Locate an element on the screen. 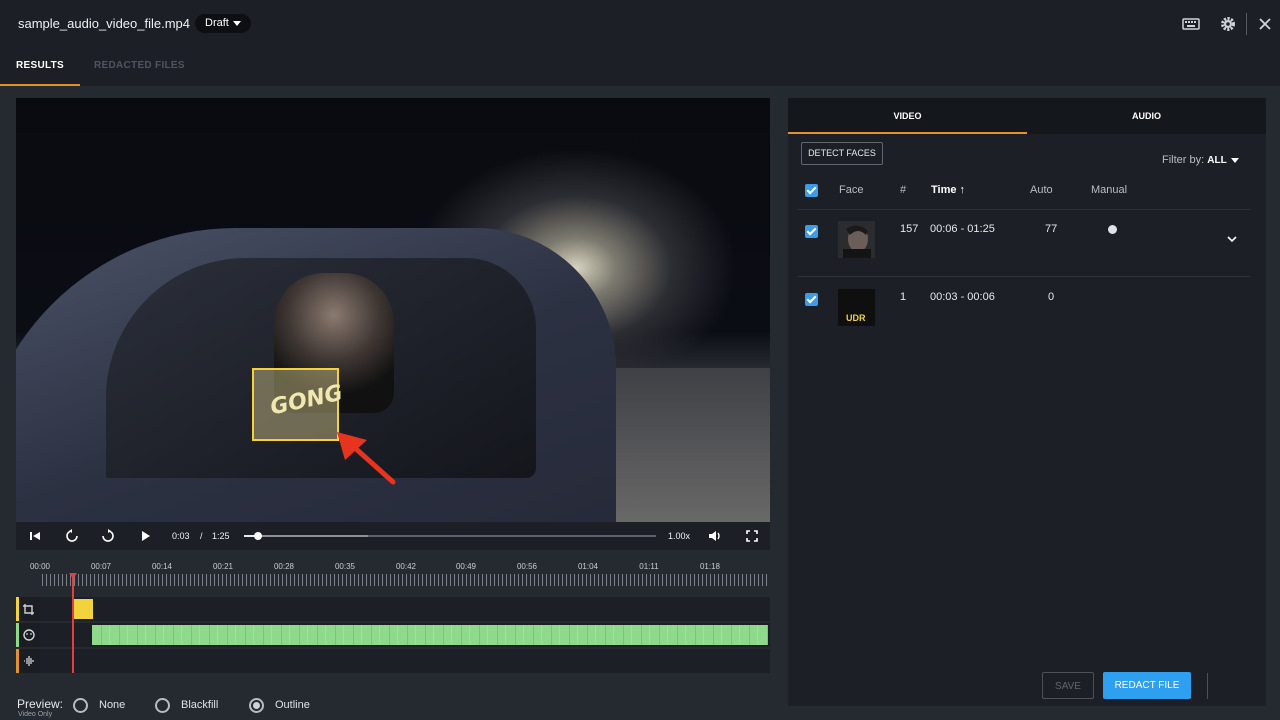 This screenshot has width=1280, height=720. tick-label: 00:21 is located at coordinates (223, 566).